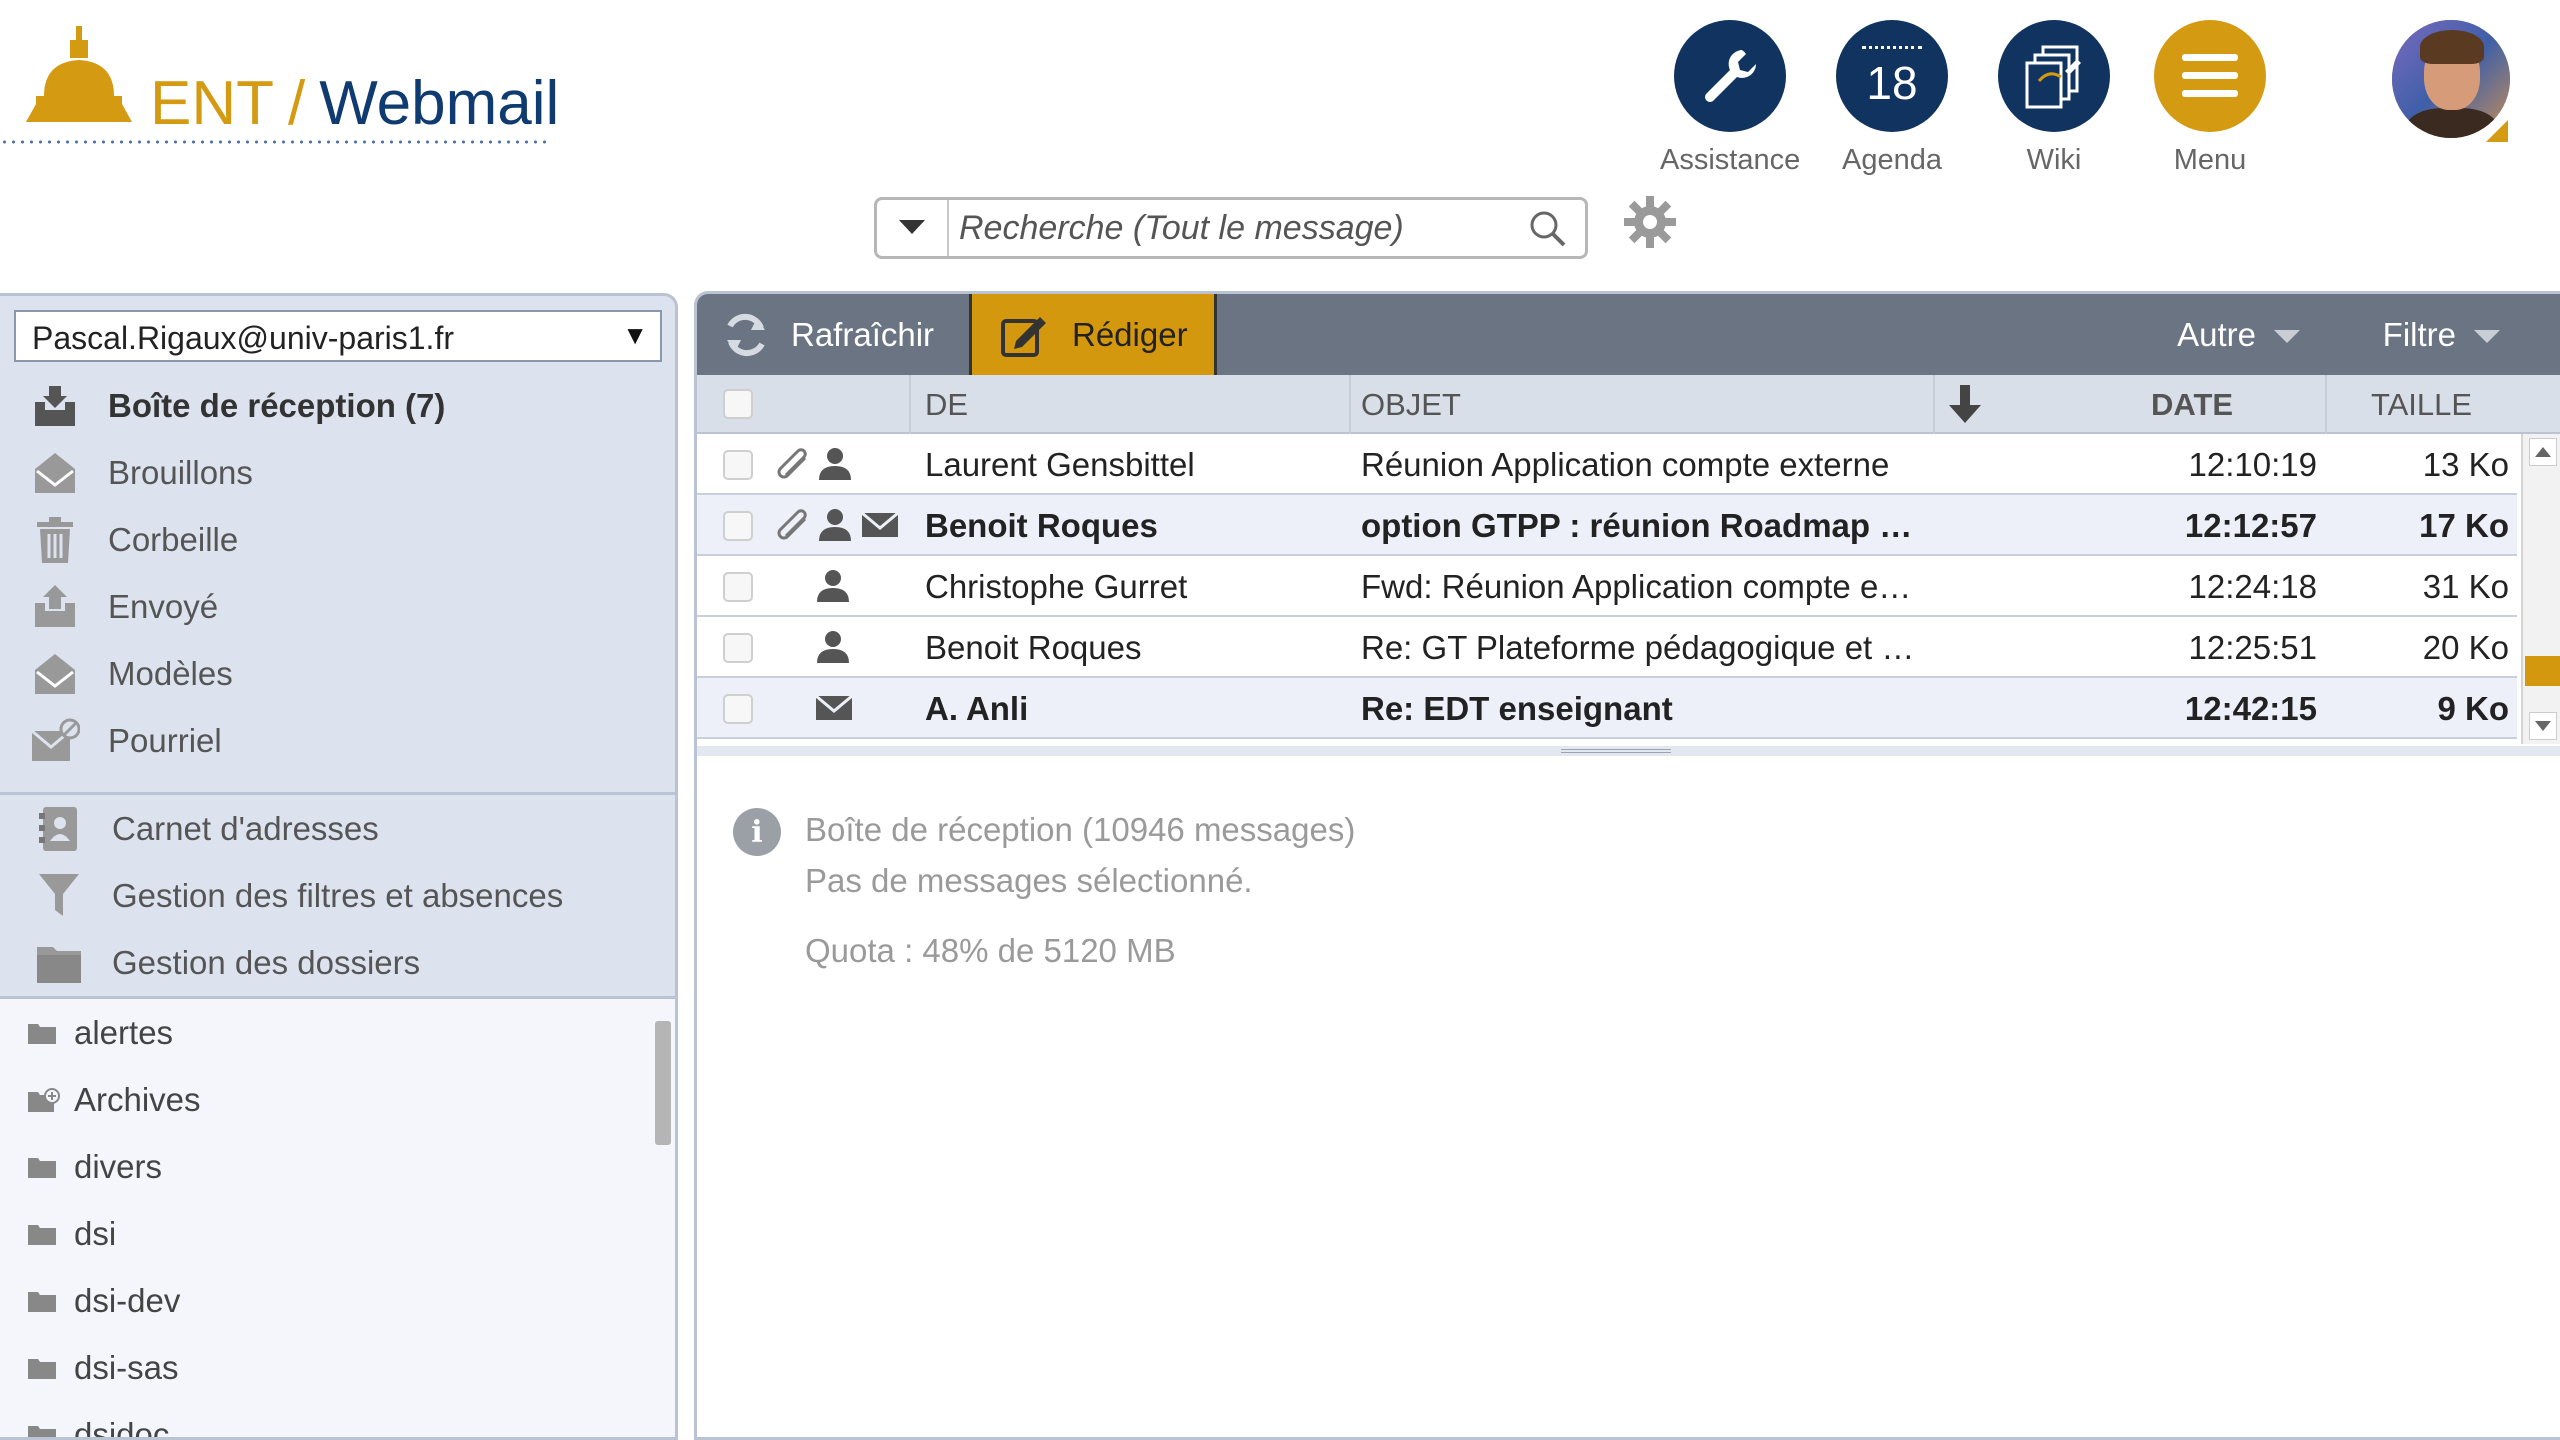  I want to click on logo-webmail: Webmail, so click(439, 103).